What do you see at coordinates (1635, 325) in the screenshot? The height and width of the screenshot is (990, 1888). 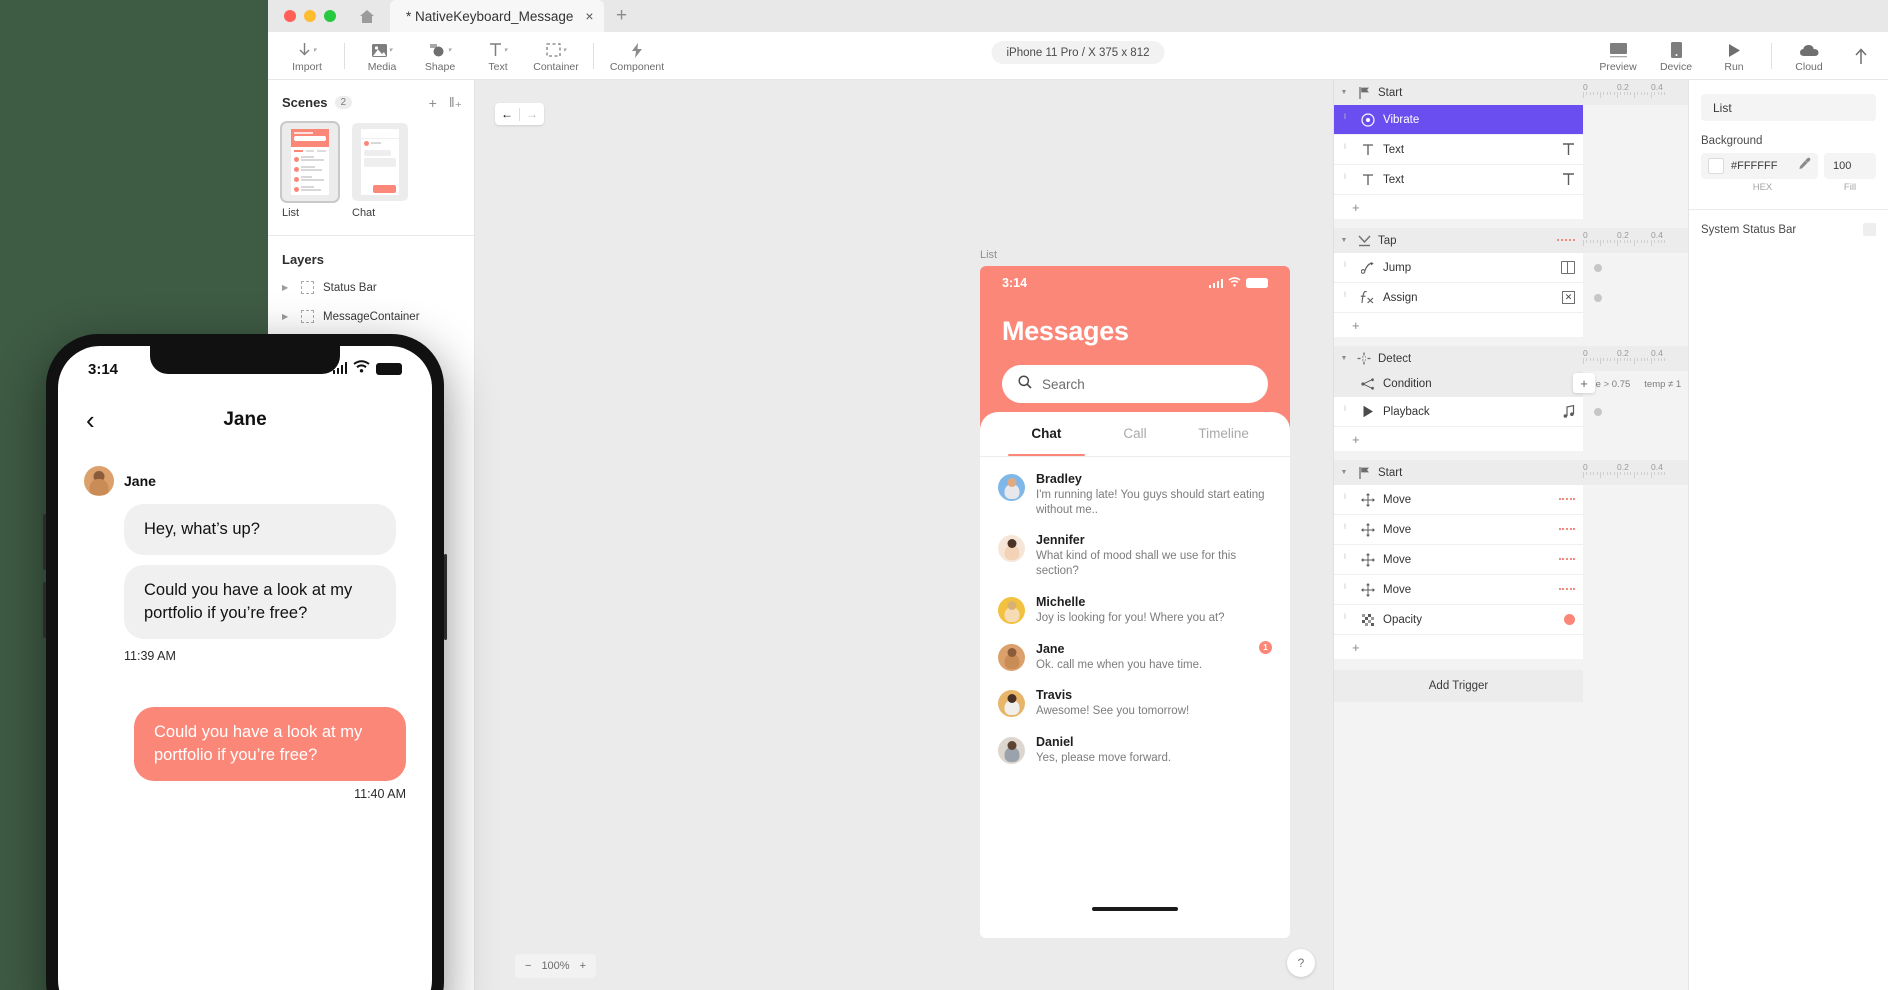 I see `timeline-spacer` at bounding box center [1635, 325].